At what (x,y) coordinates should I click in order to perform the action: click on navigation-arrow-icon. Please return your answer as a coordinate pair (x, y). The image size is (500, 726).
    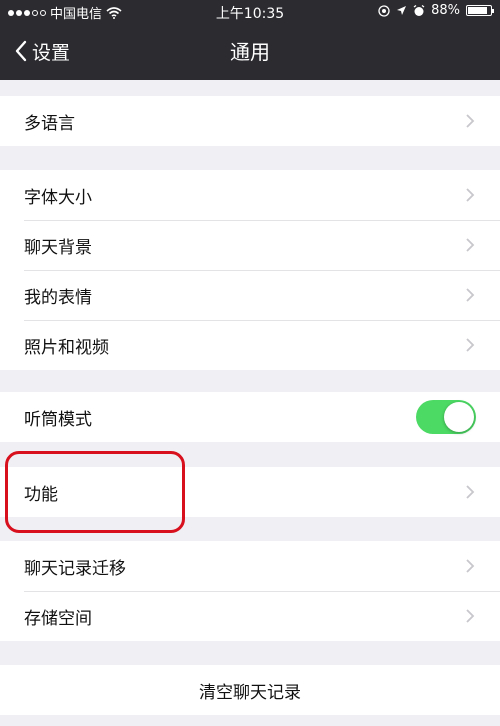
    Looking at the image, I should click on (402, 10).